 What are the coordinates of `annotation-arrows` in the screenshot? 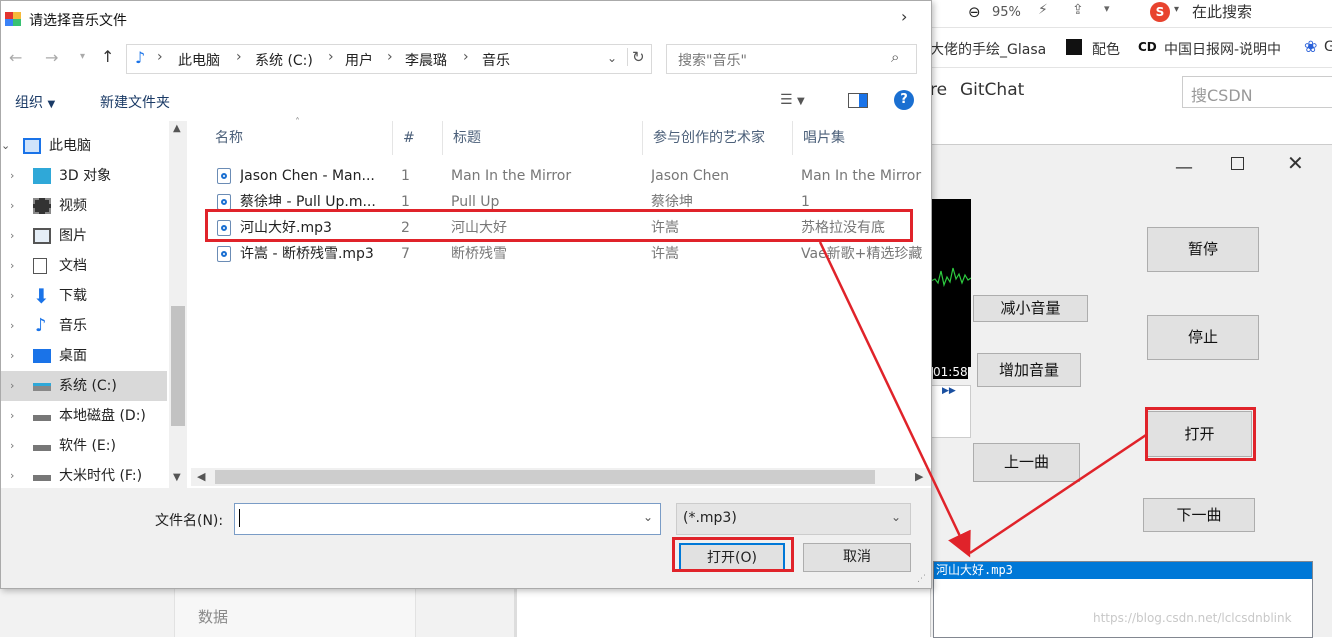 It's located at (982, 399).